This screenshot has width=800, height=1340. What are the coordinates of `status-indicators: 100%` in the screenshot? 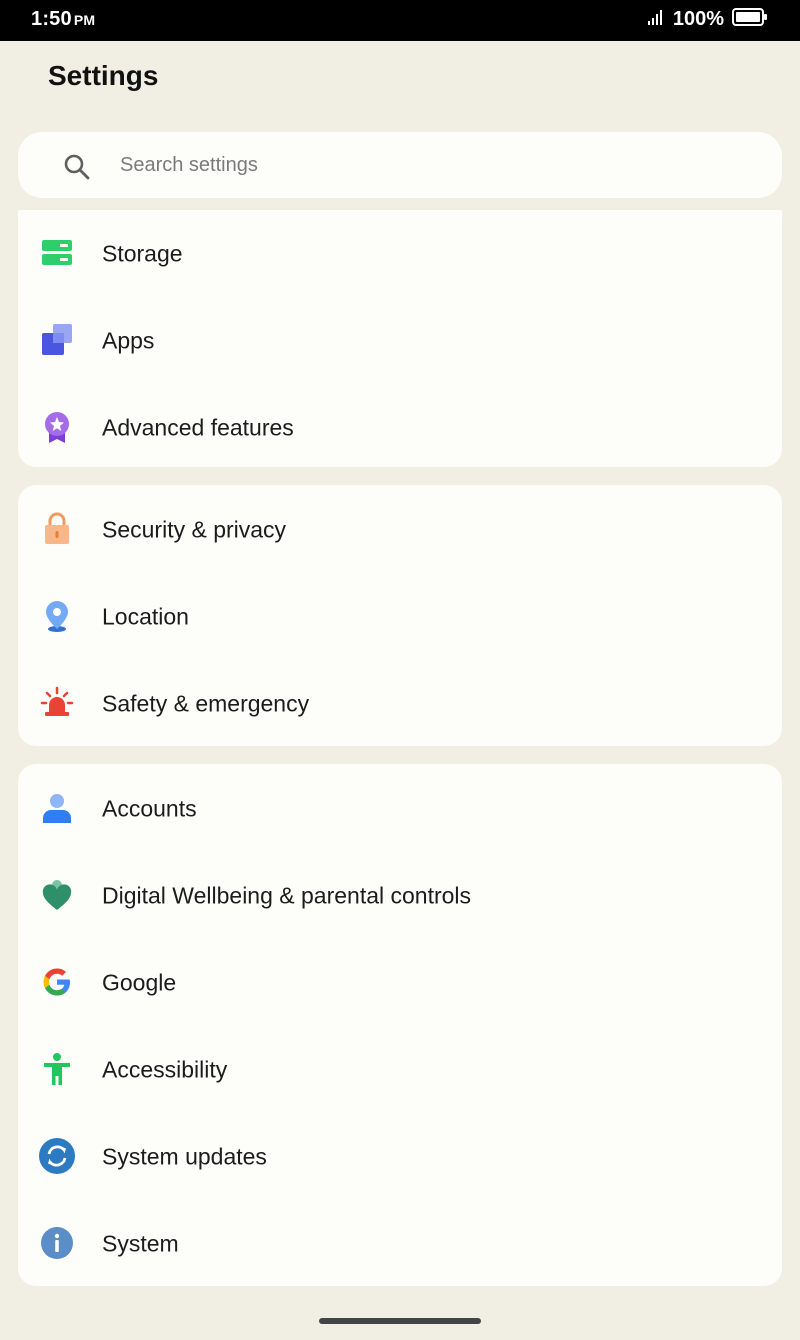 It's located at (707, 19).